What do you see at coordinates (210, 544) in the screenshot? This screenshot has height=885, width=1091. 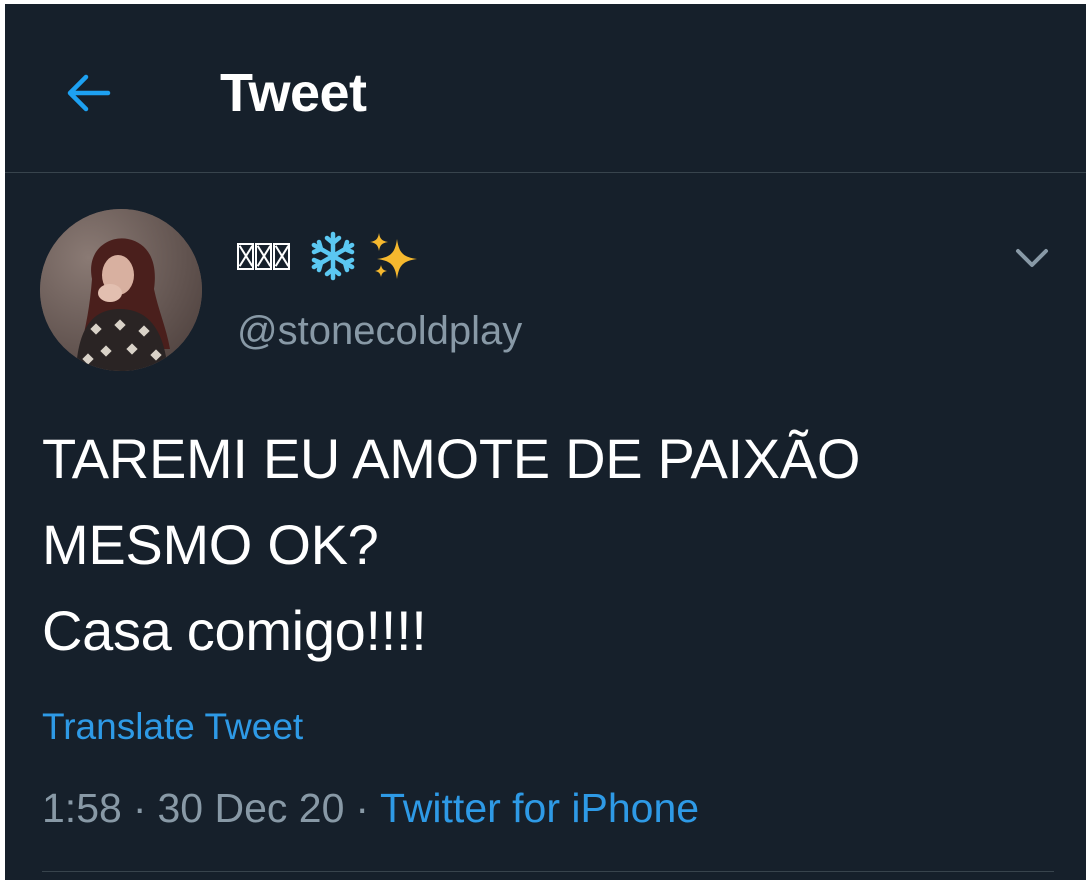 I see `tweet-text-line: MESMO OK?` at bounding box center [210, 544].